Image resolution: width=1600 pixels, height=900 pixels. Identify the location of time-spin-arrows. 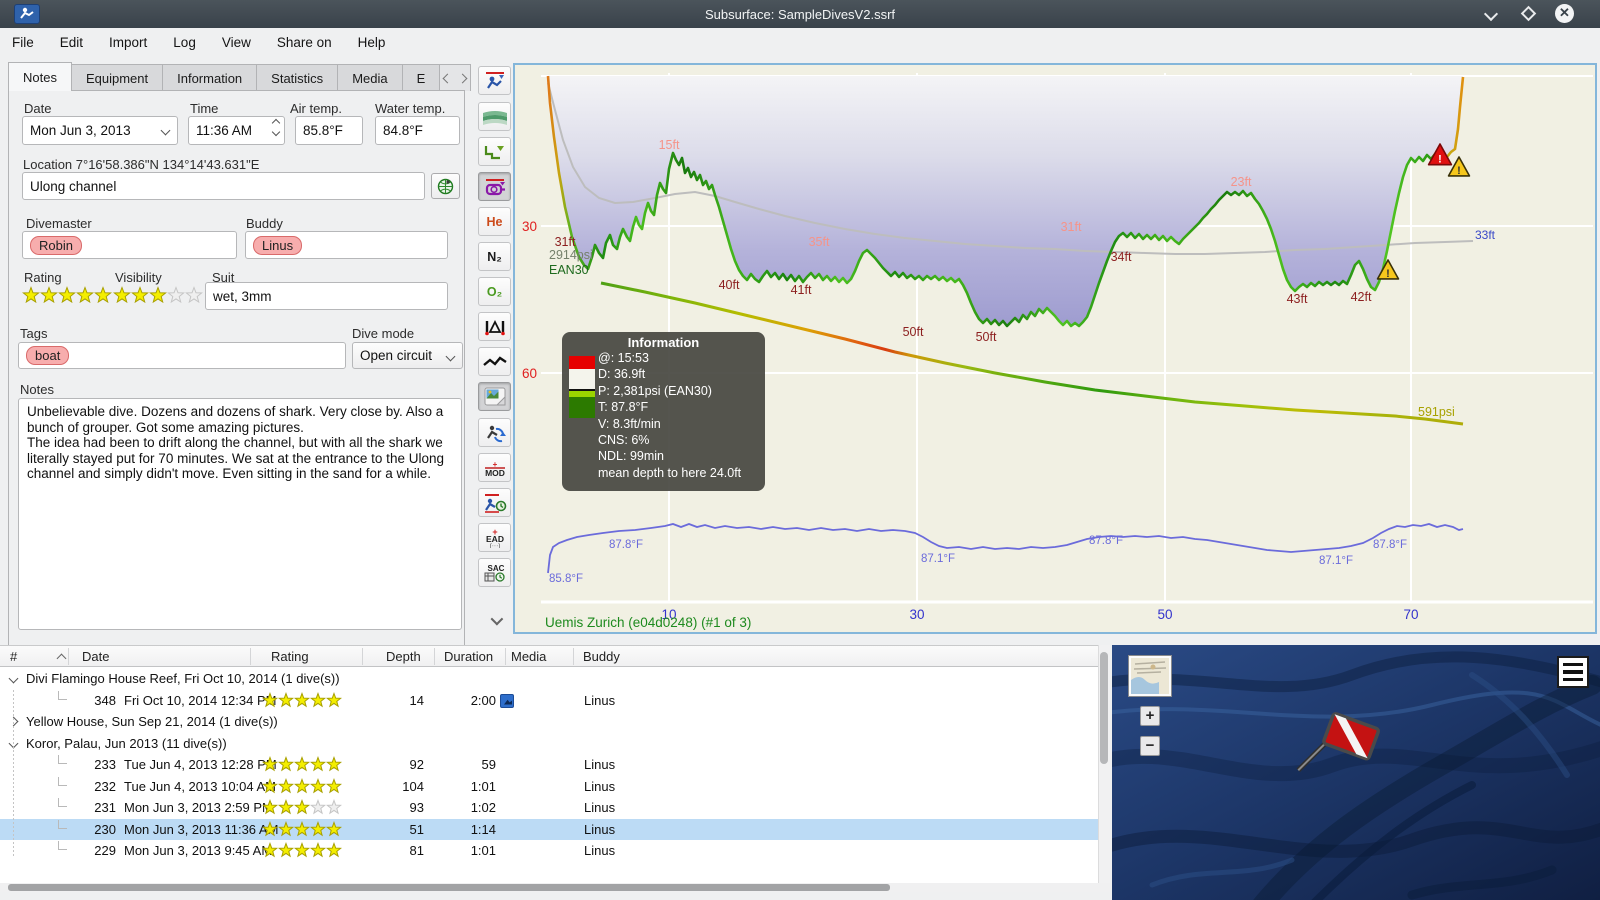
(276, 127).